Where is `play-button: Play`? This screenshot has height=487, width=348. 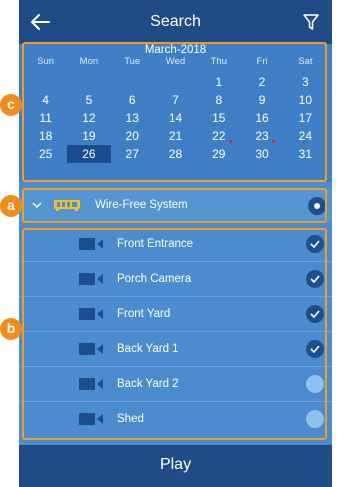
play-button: Play is located at coordinates (175, 466).